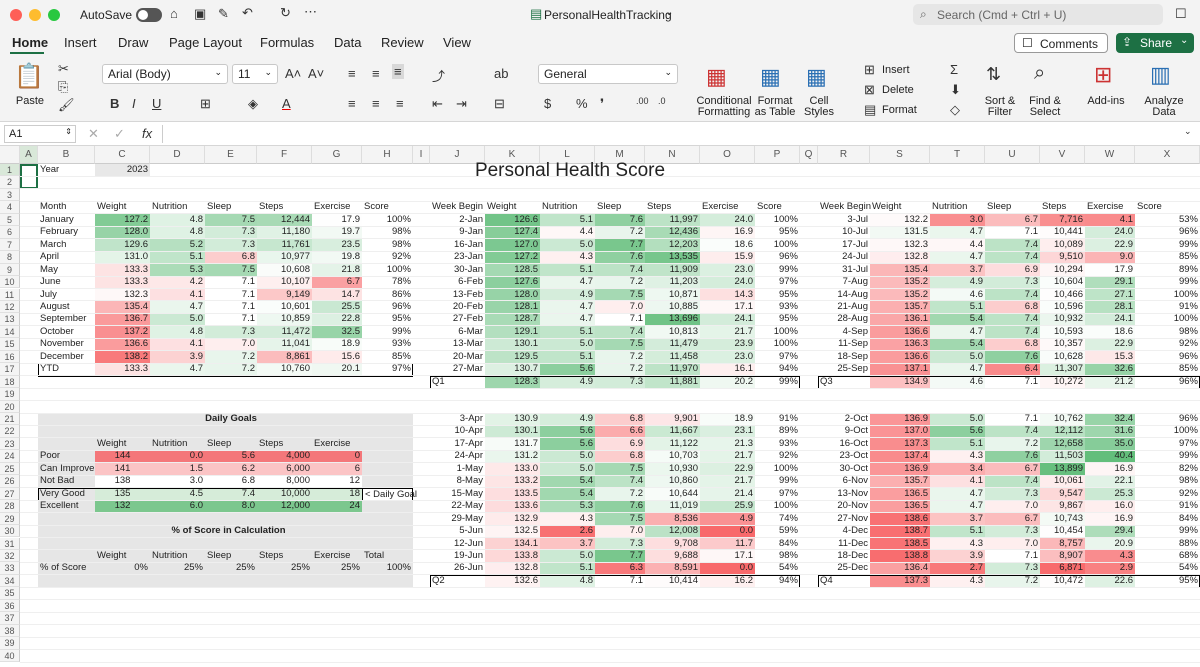  I want to click on row-label: May, so click(66, 270).